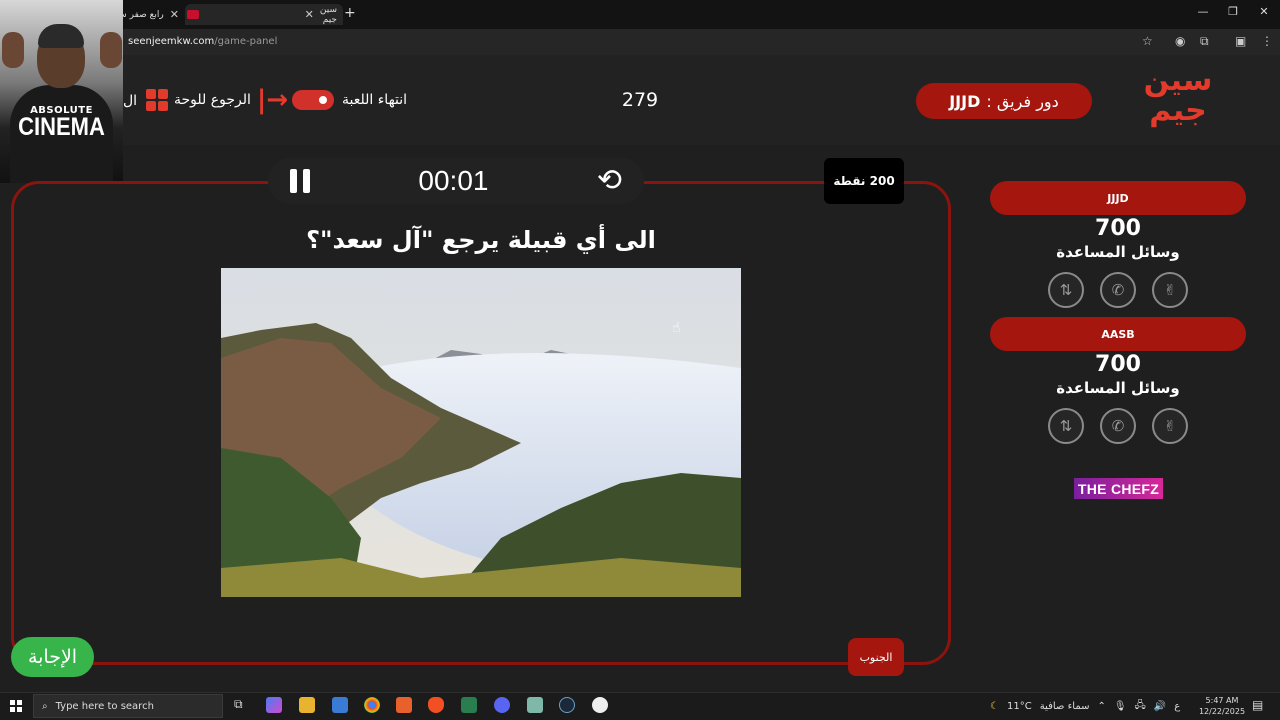  I want to click on volume-icon: 🔊, so click(1160, 706).